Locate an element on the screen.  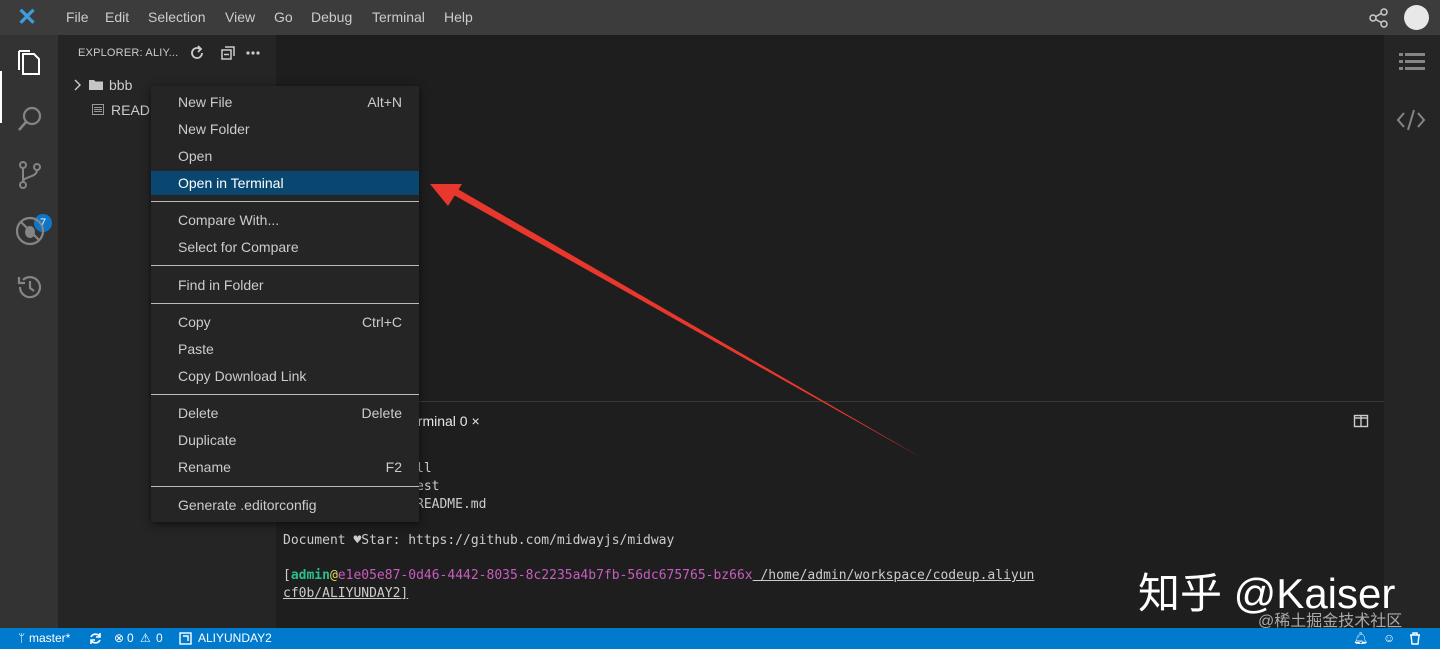
prompt-path: /home/admin/workspace/codeup.aliyun is located at coordinates (893, 575).